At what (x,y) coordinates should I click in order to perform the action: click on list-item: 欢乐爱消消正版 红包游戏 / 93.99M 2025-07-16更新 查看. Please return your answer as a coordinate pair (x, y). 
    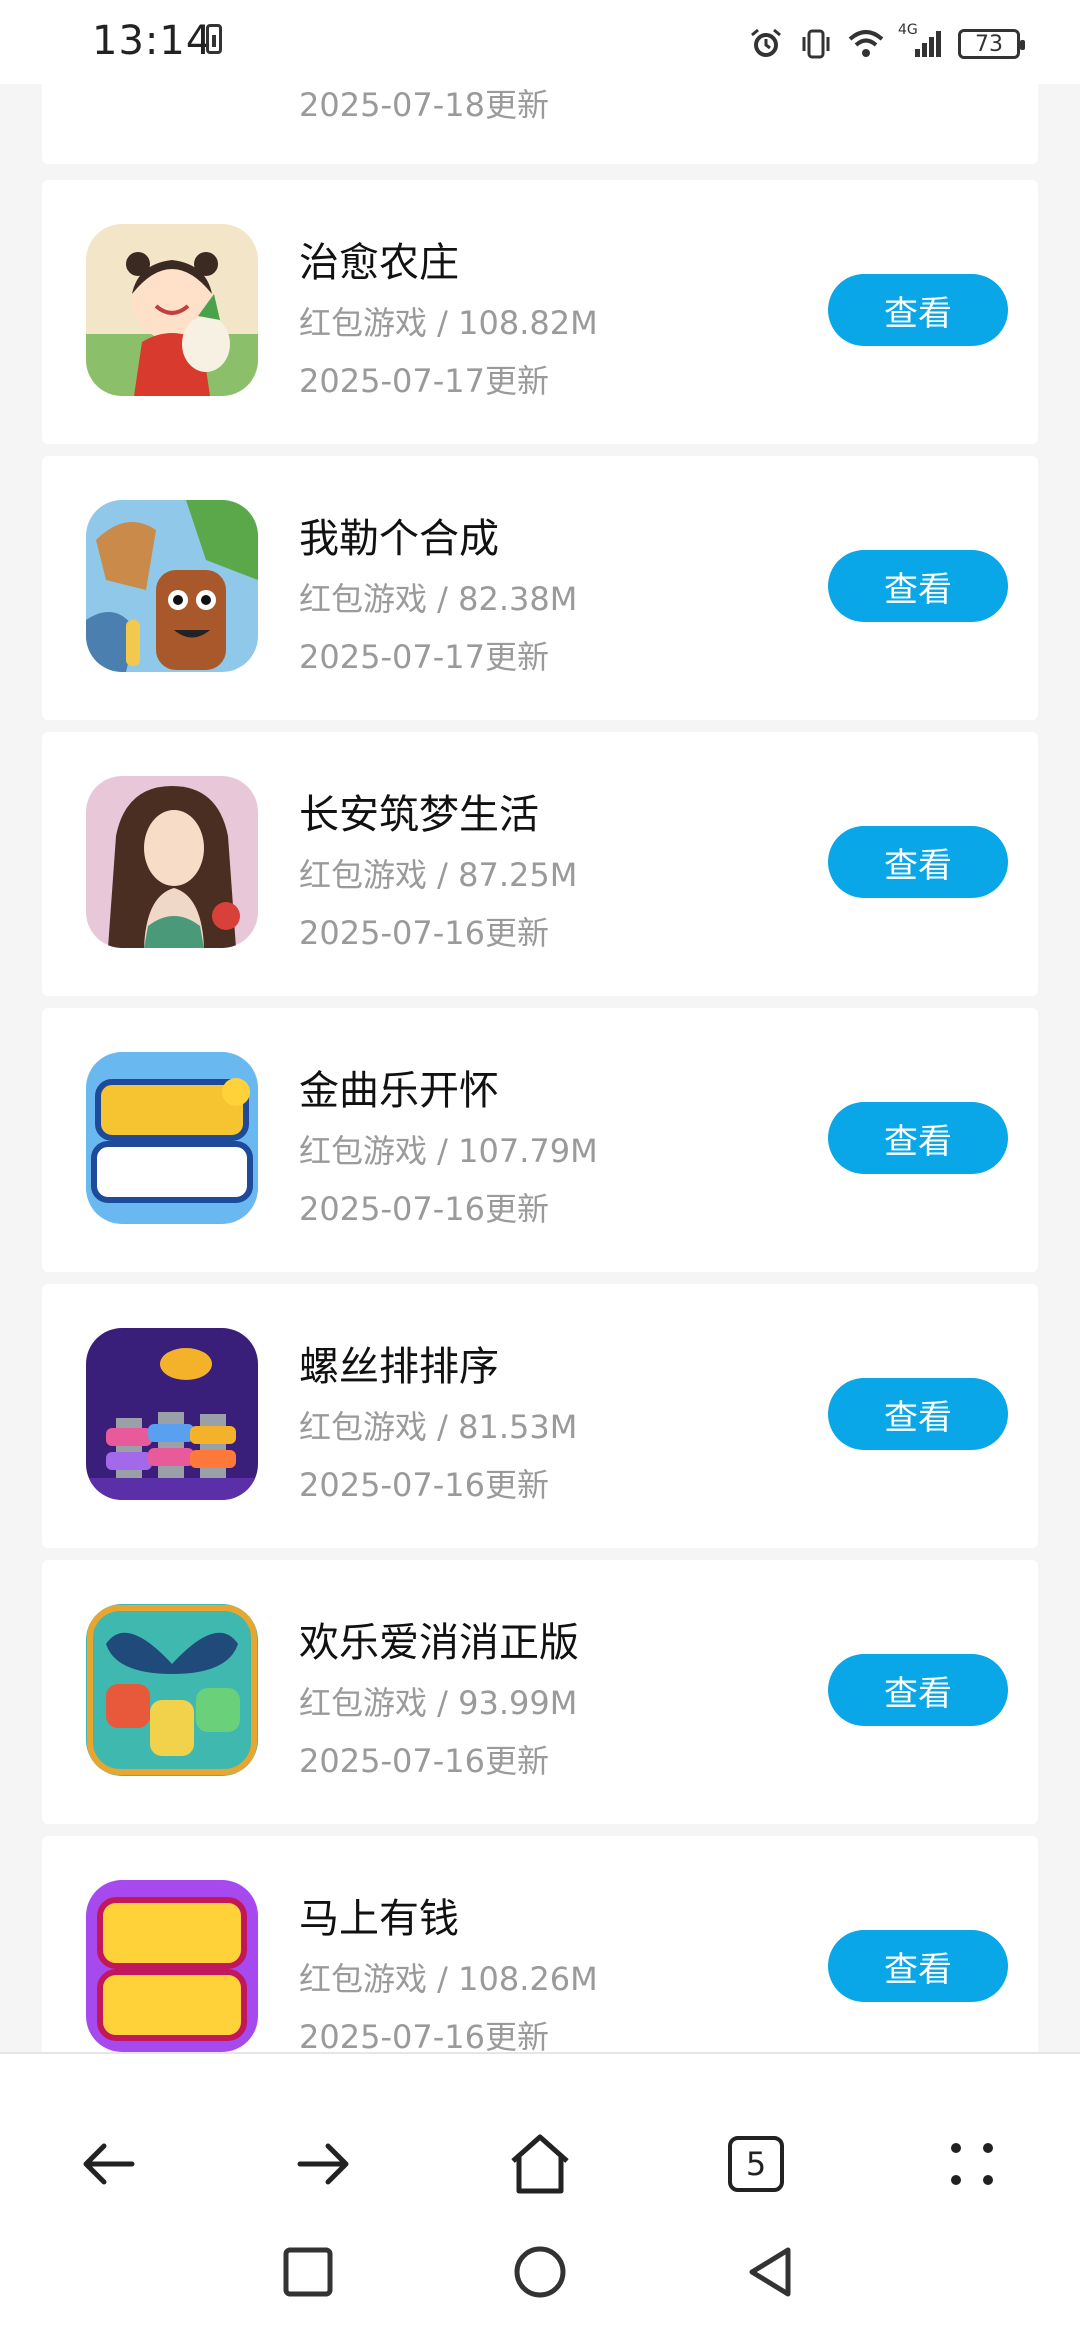
    Looking at the image, I should click on (540, 1692).